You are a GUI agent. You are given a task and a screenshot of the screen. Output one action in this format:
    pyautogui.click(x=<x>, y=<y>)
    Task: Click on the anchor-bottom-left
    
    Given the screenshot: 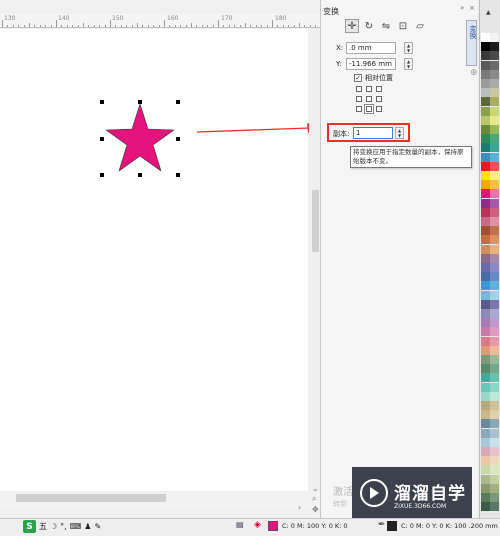 What is the action you would take?
    pyautogui.click(x=359, y=109)
    